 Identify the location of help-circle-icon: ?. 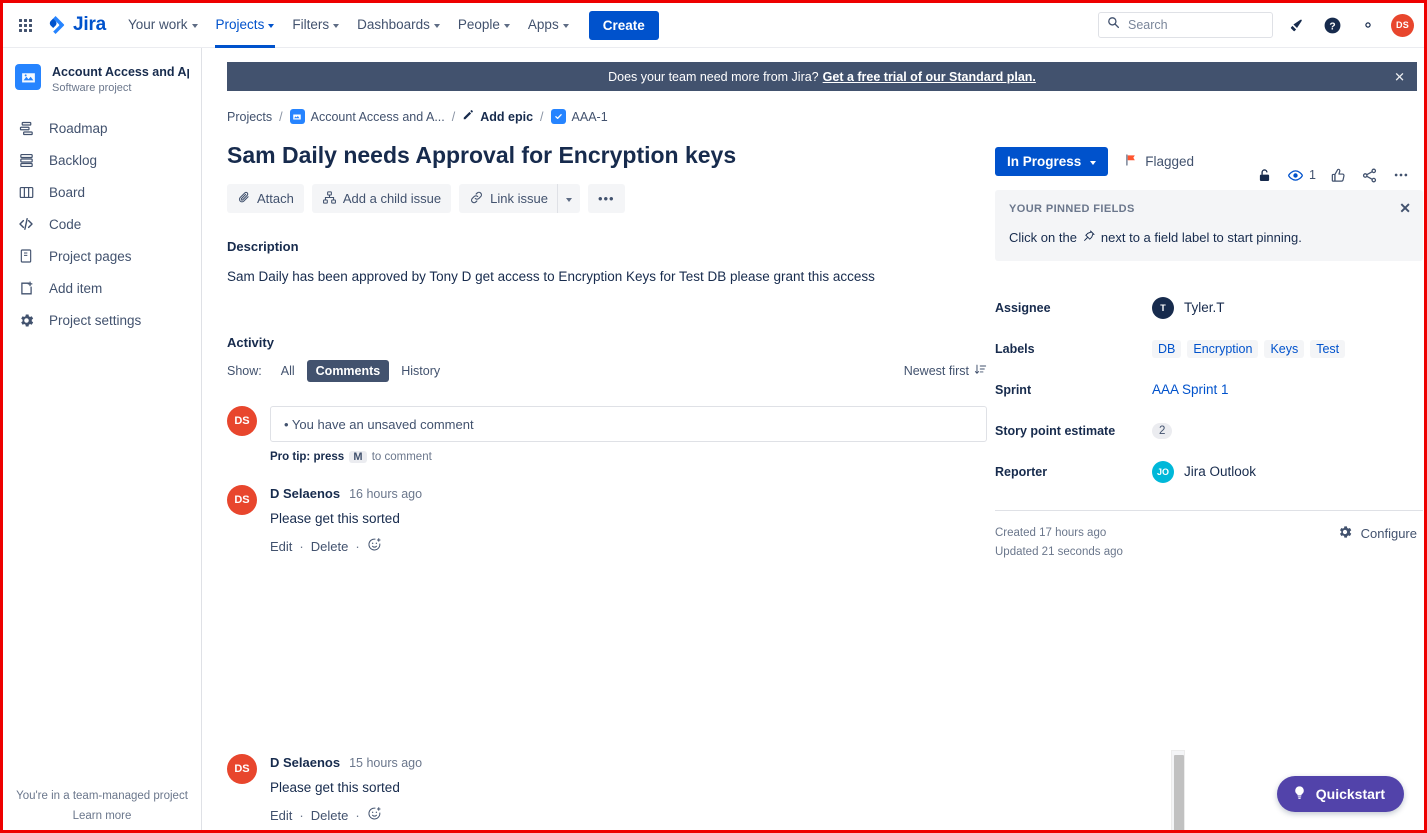
(1332, 25).